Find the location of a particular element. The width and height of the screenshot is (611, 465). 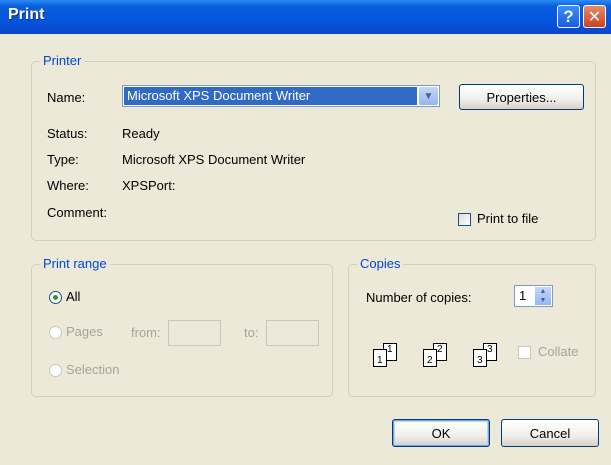

copies-spinner: 1 ▲ ▼ is located at coordinates (533, 296).